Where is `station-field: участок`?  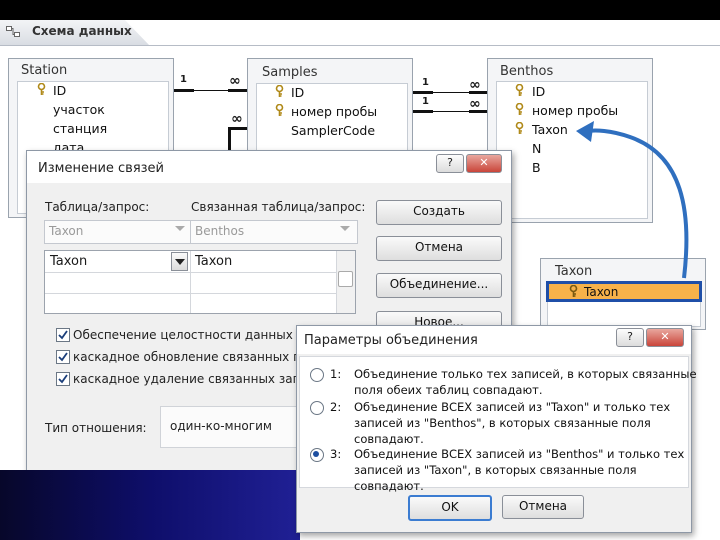
station-field: участок is located at coordinates (79, 109).